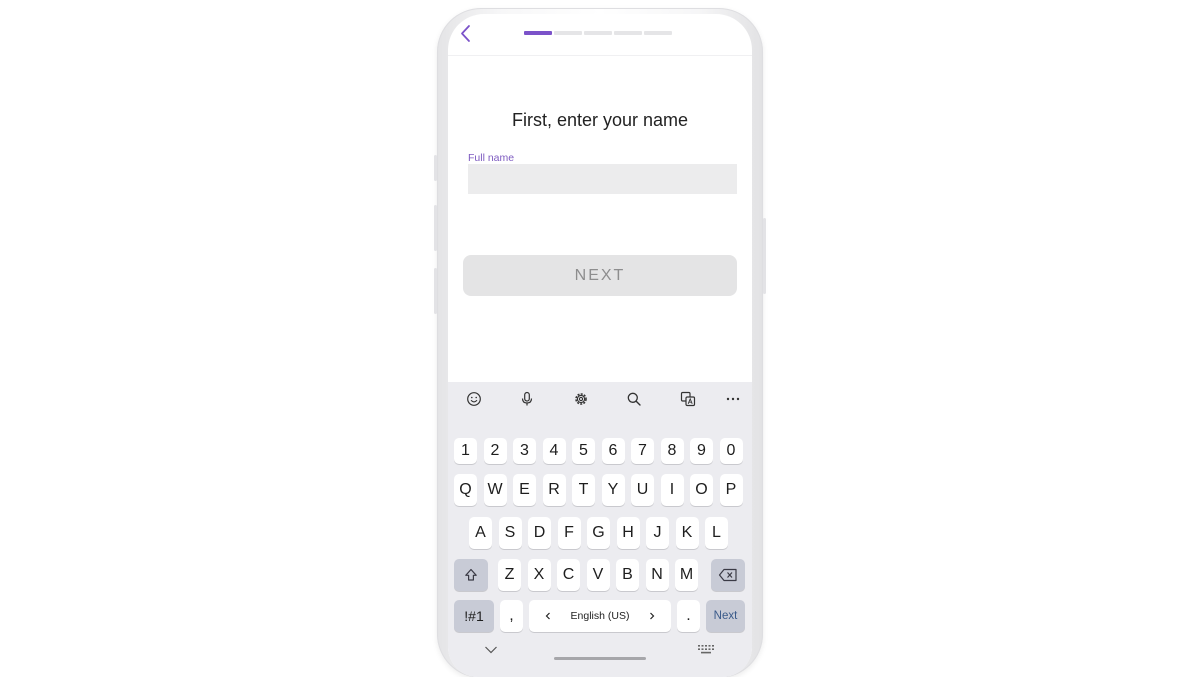 The image size is (1200, 677). I want to click on key-1: 1, so click(465, 451).